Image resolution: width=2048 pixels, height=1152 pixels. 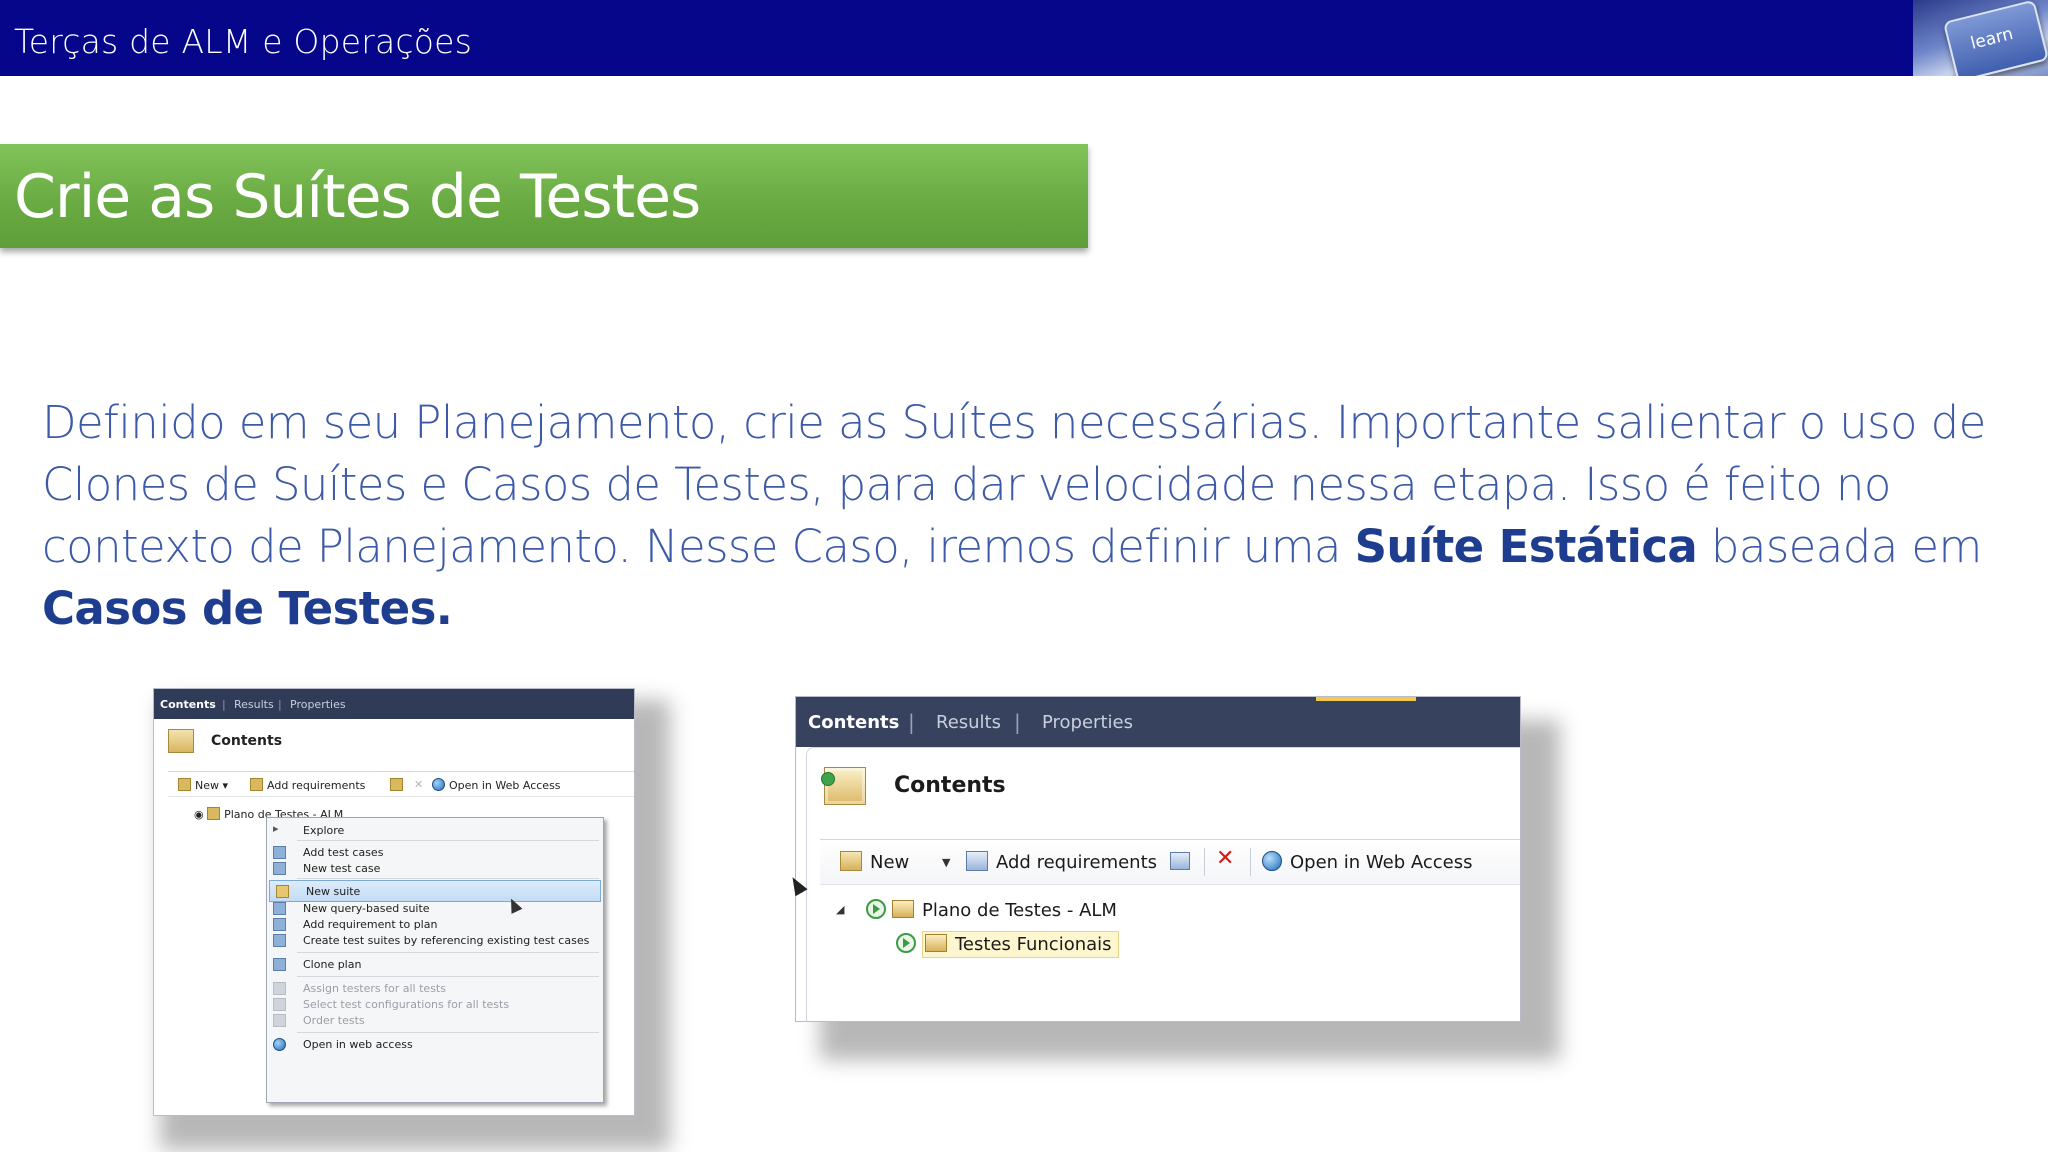 What do you see at coordinates (1087, 722) in the screenshot?
I see `big-tab-properties: Properties` at bounding box center [1087, 722].